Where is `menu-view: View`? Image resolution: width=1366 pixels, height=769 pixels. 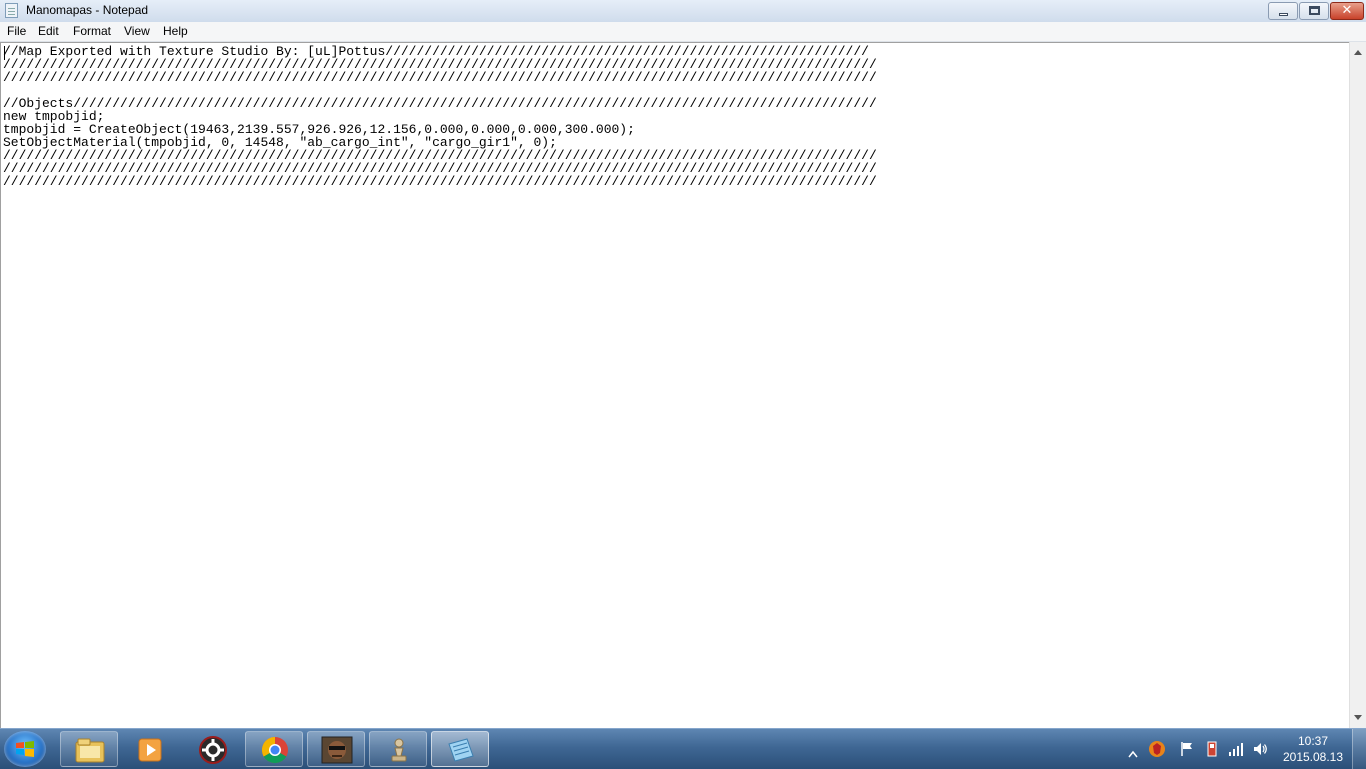 menu-view: View is located at coordinates (137, 31).